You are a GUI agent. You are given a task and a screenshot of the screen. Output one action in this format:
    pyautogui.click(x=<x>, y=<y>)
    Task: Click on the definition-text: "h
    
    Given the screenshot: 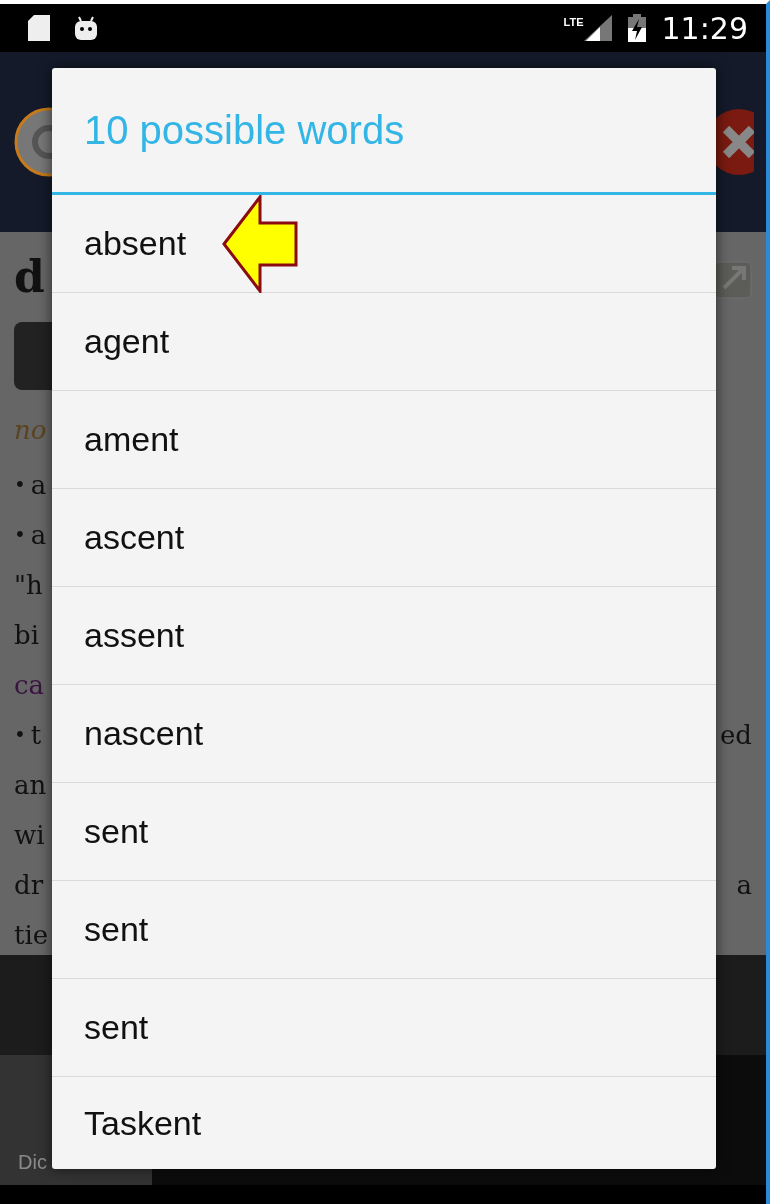 What is the action you would take?
    pyautogui.click(x=28, y=585)
    